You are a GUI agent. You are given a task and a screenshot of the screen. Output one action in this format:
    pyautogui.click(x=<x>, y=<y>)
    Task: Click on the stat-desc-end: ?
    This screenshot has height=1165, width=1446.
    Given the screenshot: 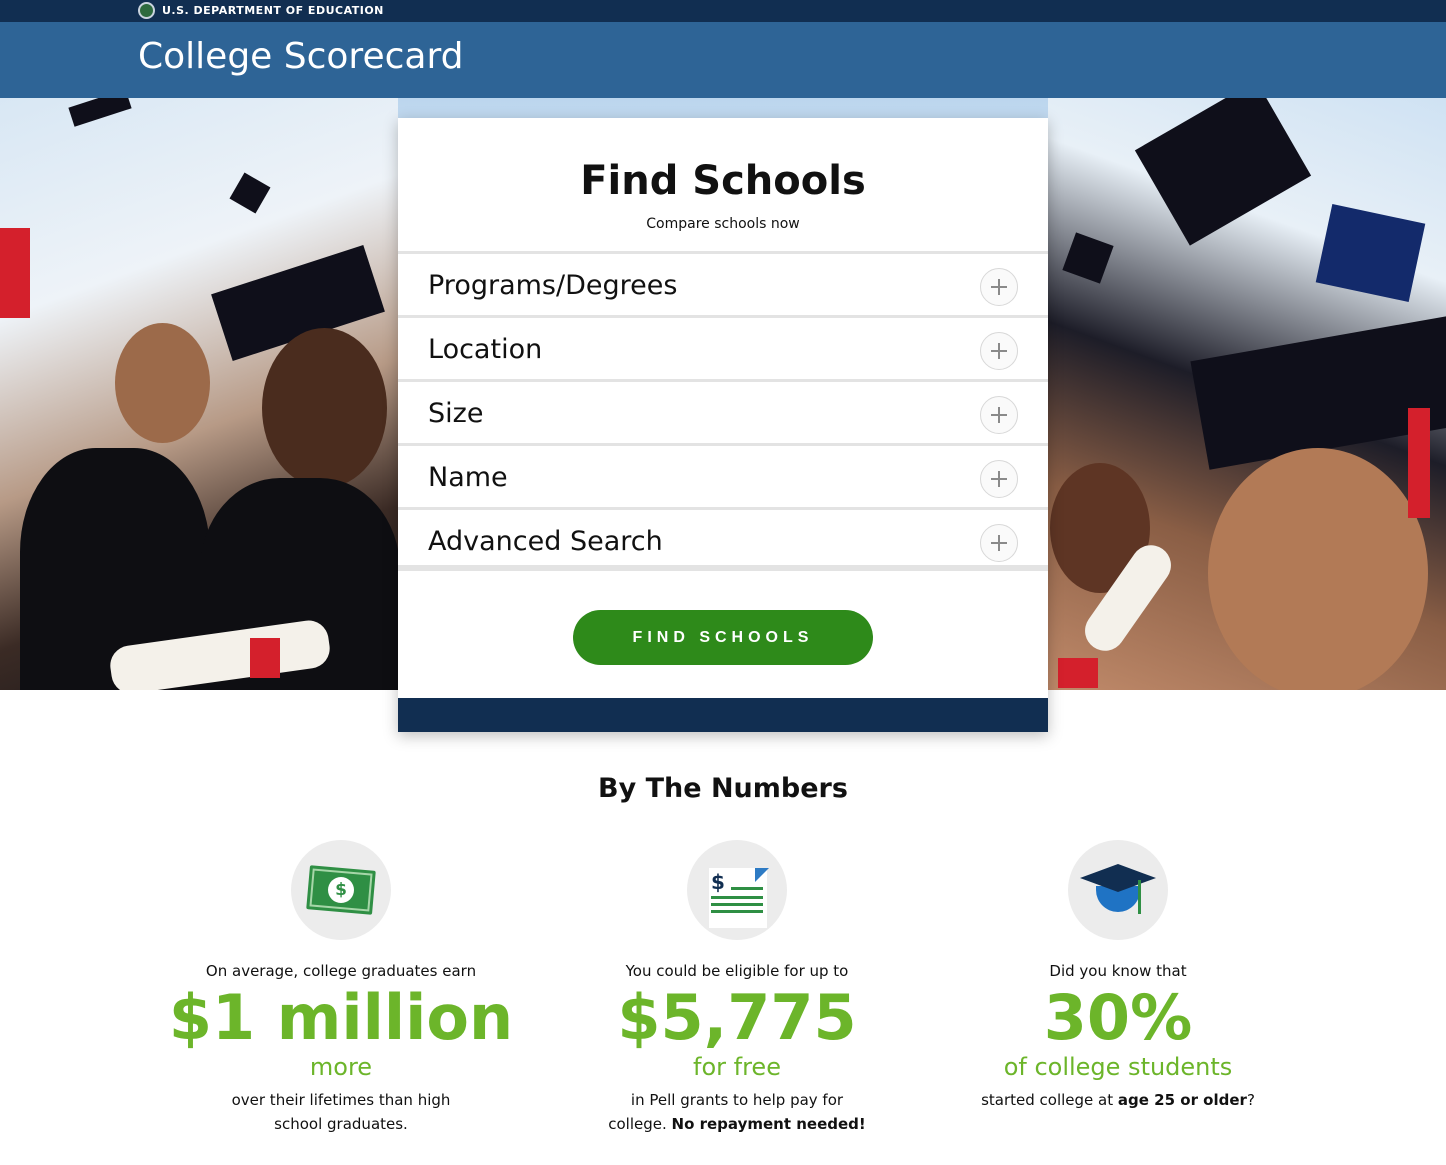 What is the action you would take?
    pyautogui.click(x=1250, y=1100)
    